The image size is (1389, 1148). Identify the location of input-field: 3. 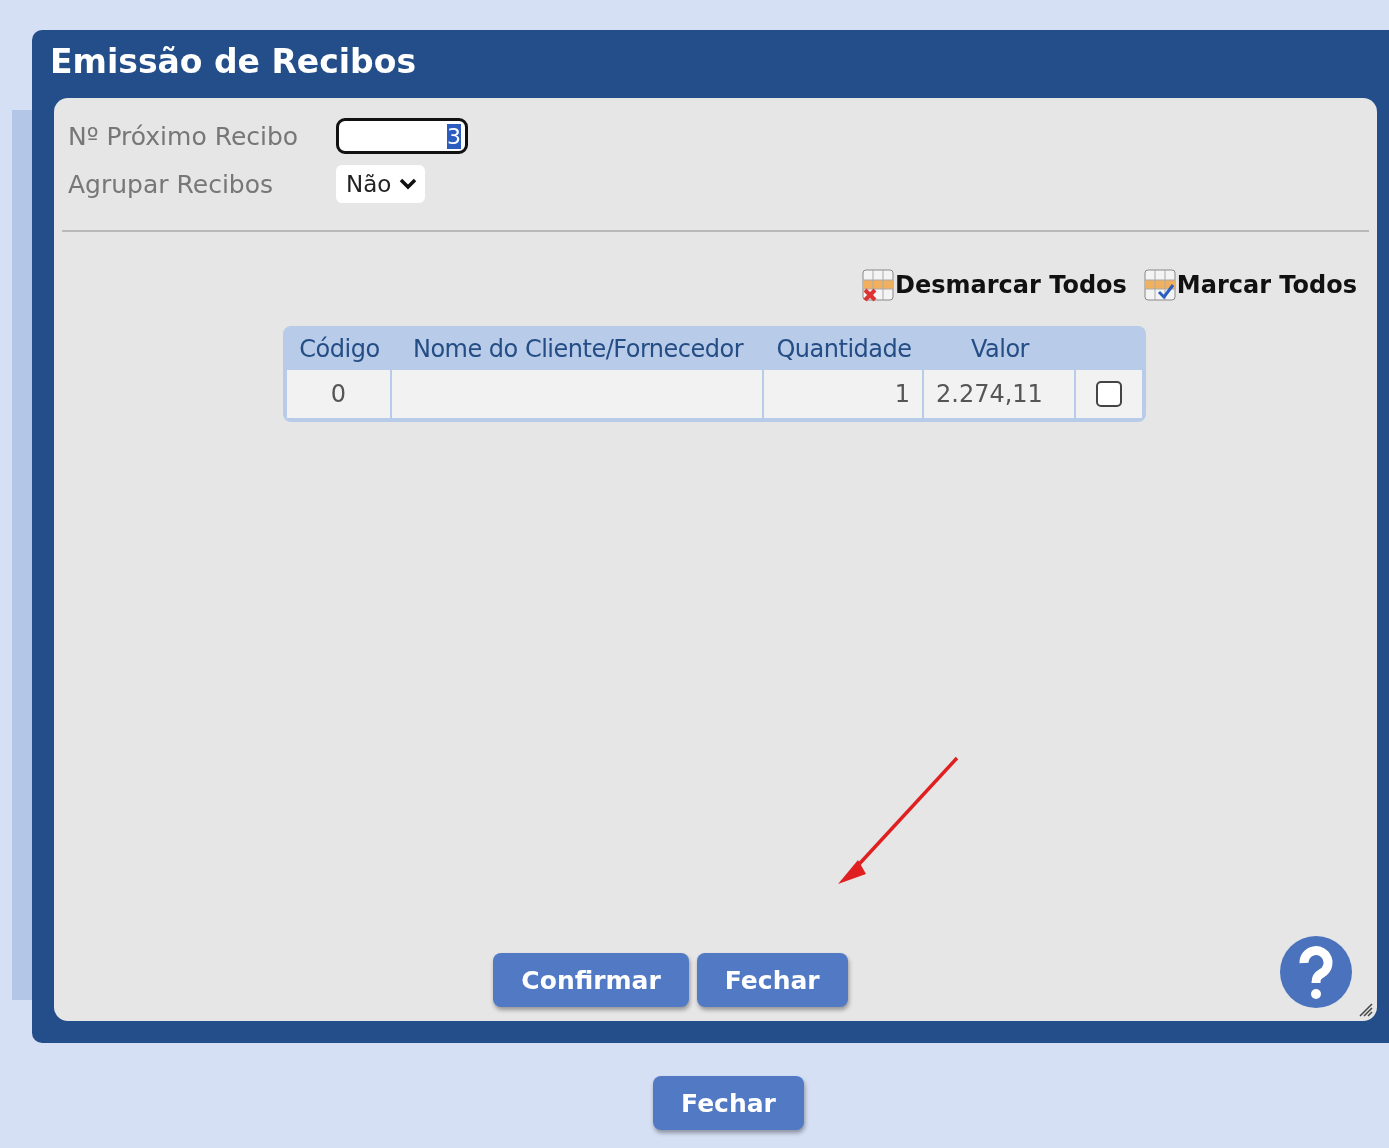
(402, 136).